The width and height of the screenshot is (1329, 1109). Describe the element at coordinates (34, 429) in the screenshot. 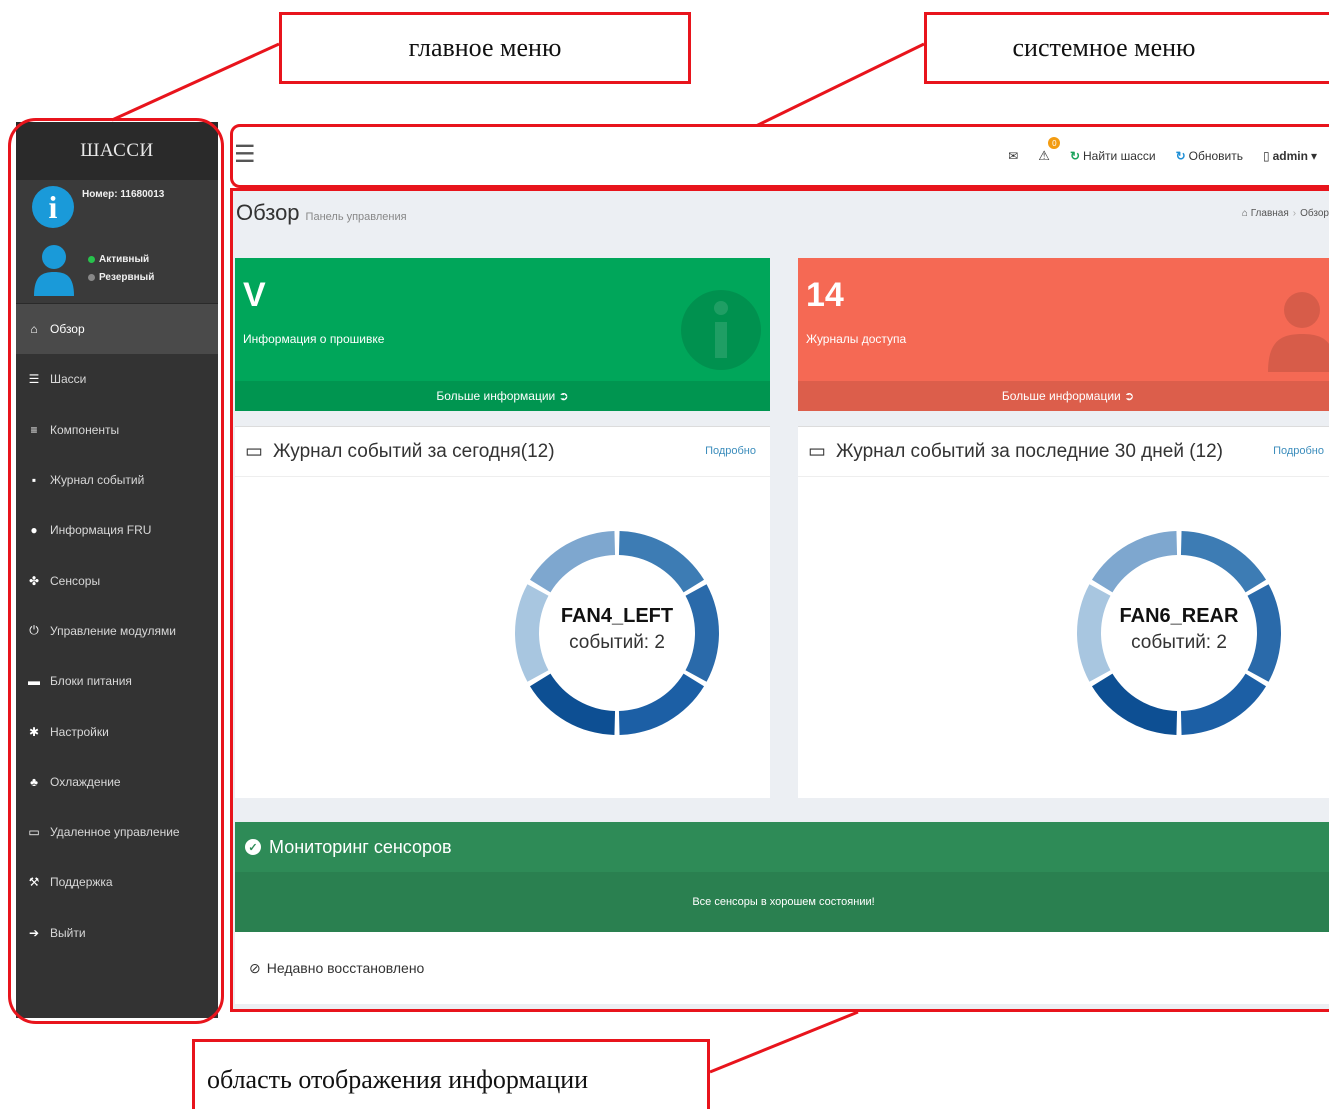

I see `components-icon: ≡` at that location.